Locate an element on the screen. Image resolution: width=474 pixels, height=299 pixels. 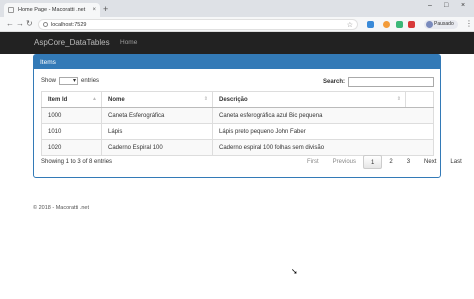
tab-close-icon: × is located at coordinates (94, 10).